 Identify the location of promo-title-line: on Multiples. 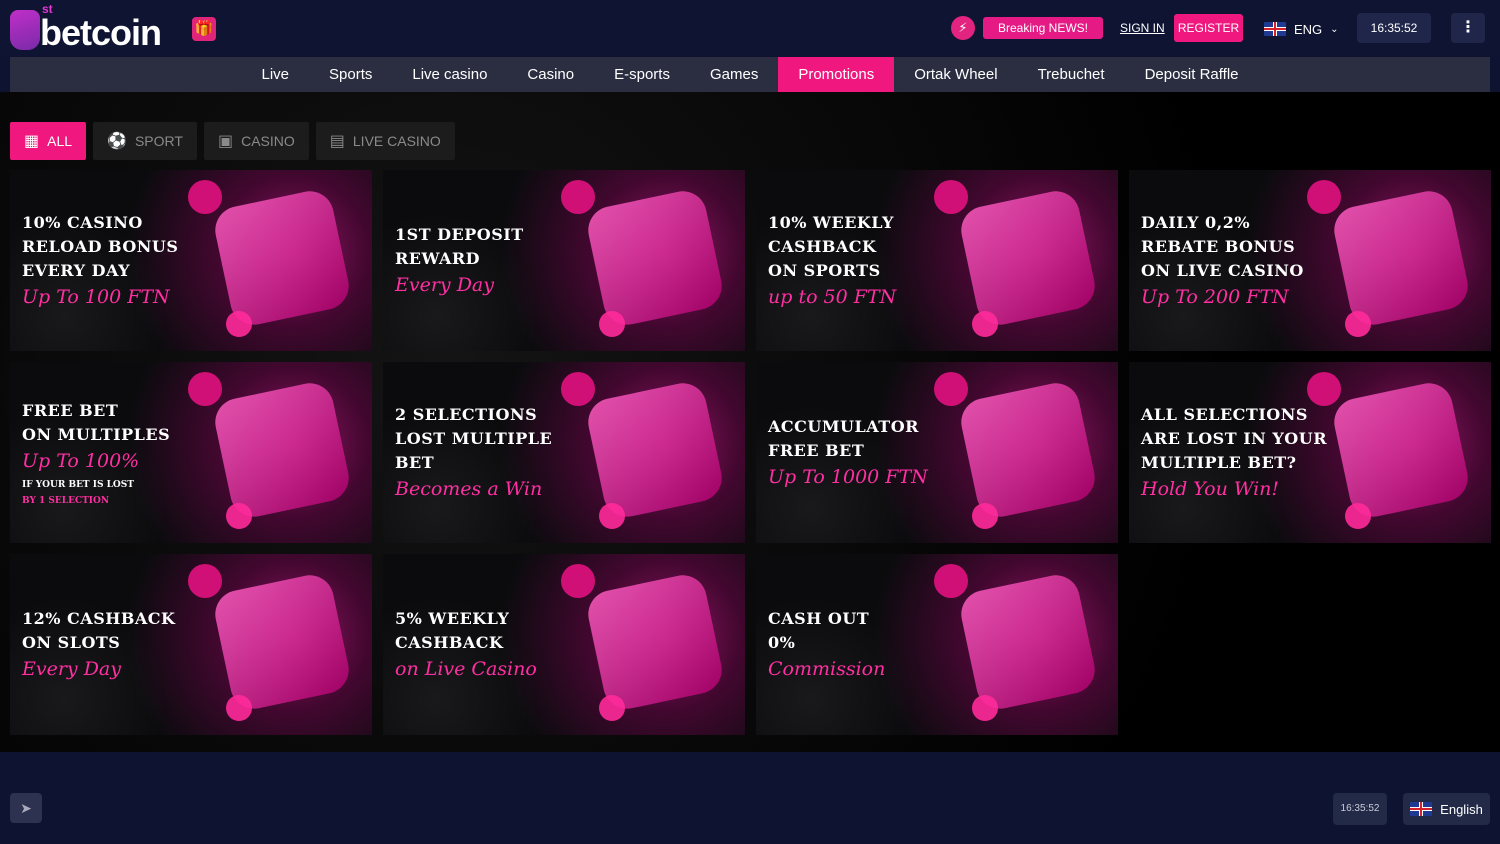
(96, 434).